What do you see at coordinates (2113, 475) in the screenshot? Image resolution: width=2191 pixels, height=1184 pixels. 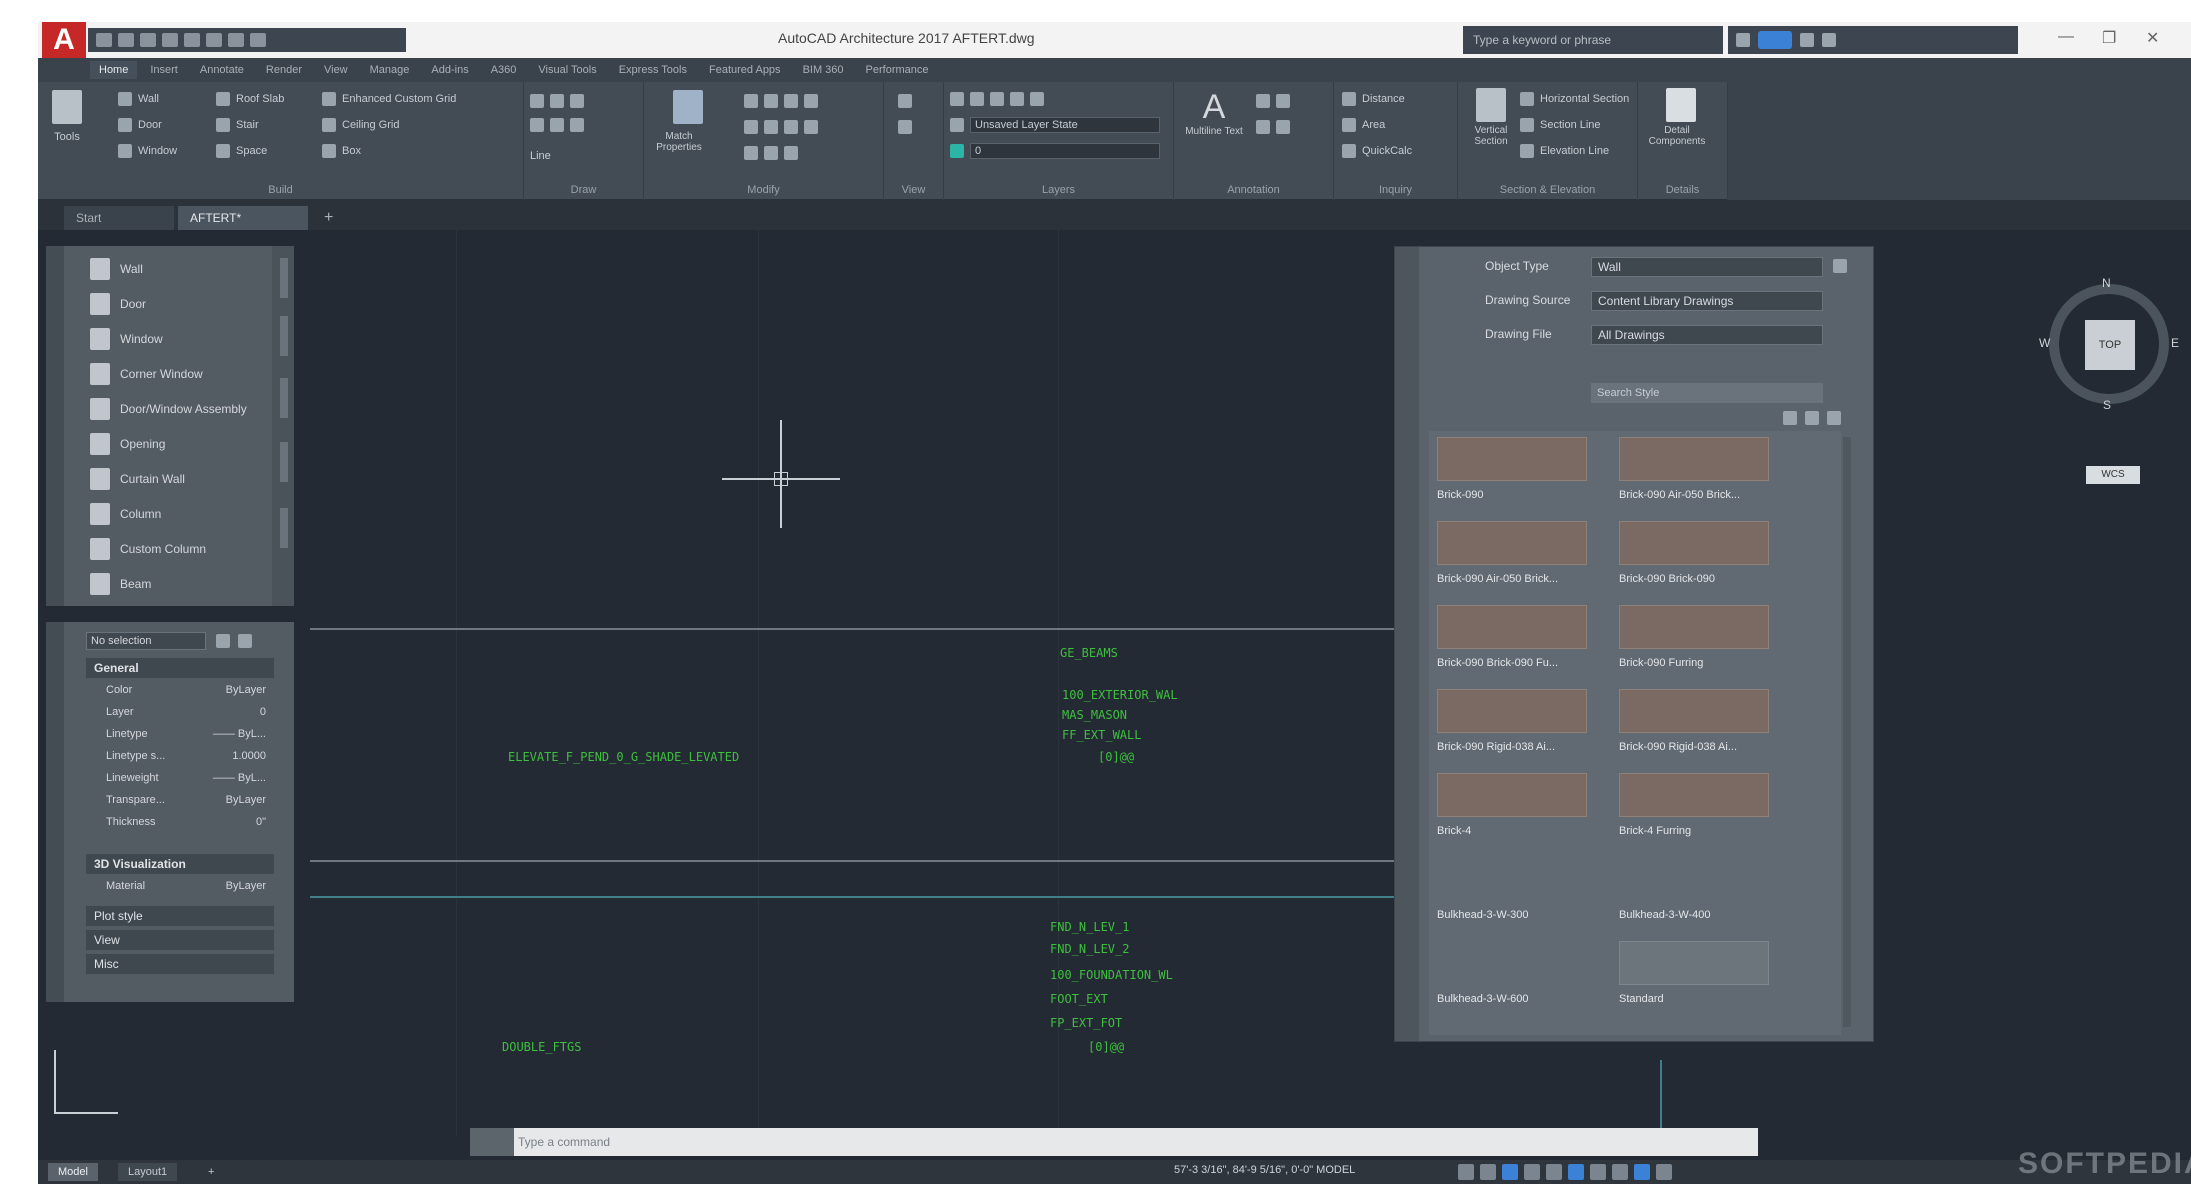 I see `wcs-menu: WCS` at bounding box center [2113, 475].